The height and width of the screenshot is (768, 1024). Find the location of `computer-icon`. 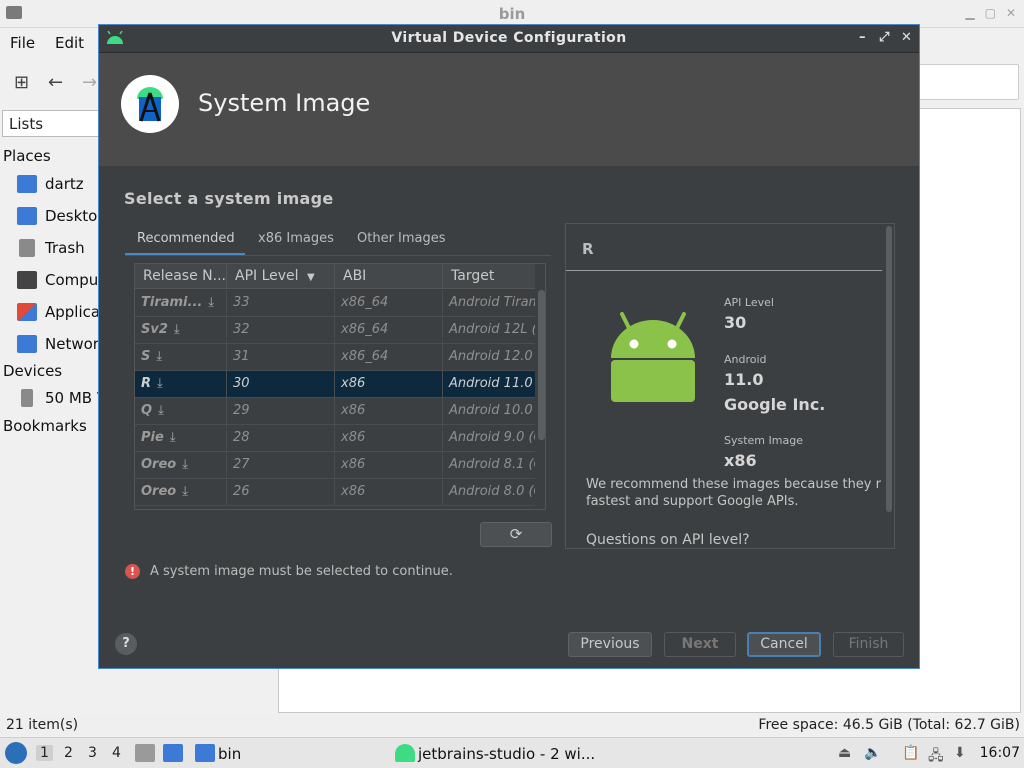

computer-icon is located at coordinates (27, 280).